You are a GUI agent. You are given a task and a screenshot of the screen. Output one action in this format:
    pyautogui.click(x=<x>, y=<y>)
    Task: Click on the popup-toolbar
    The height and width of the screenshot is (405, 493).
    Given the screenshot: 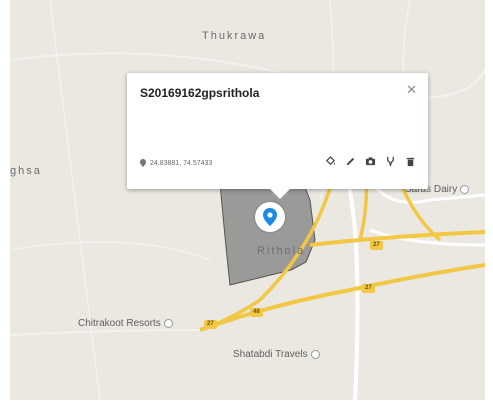 What is the action you would take?
    pyautogui.click(x=370, y=161)
    